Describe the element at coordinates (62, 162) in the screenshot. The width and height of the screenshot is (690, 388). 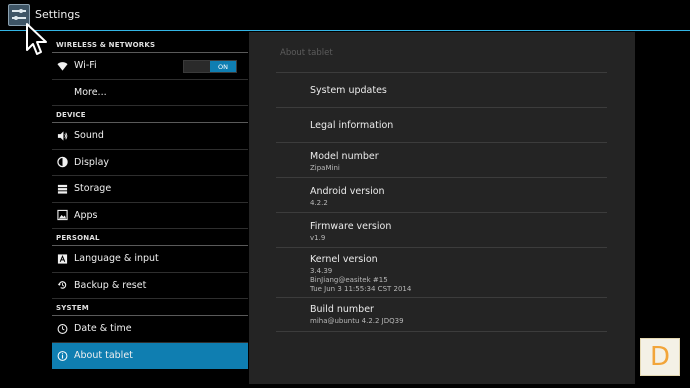
I see `brightness-icon` at that location.